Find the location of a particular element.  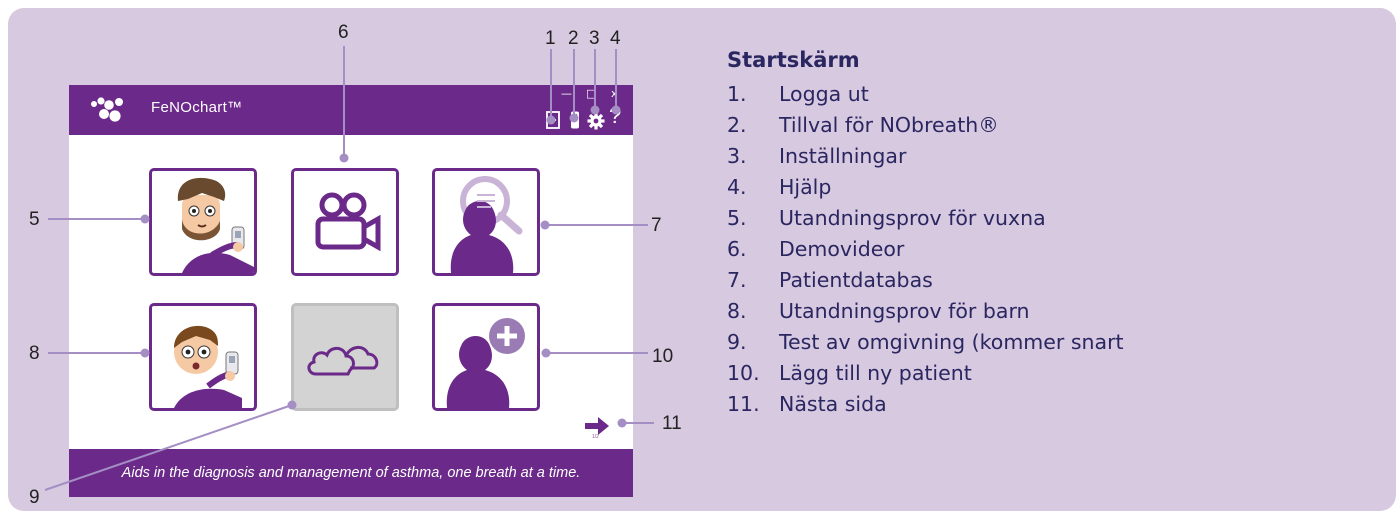

callout-1: 1 is located at coordinates (550, 38).